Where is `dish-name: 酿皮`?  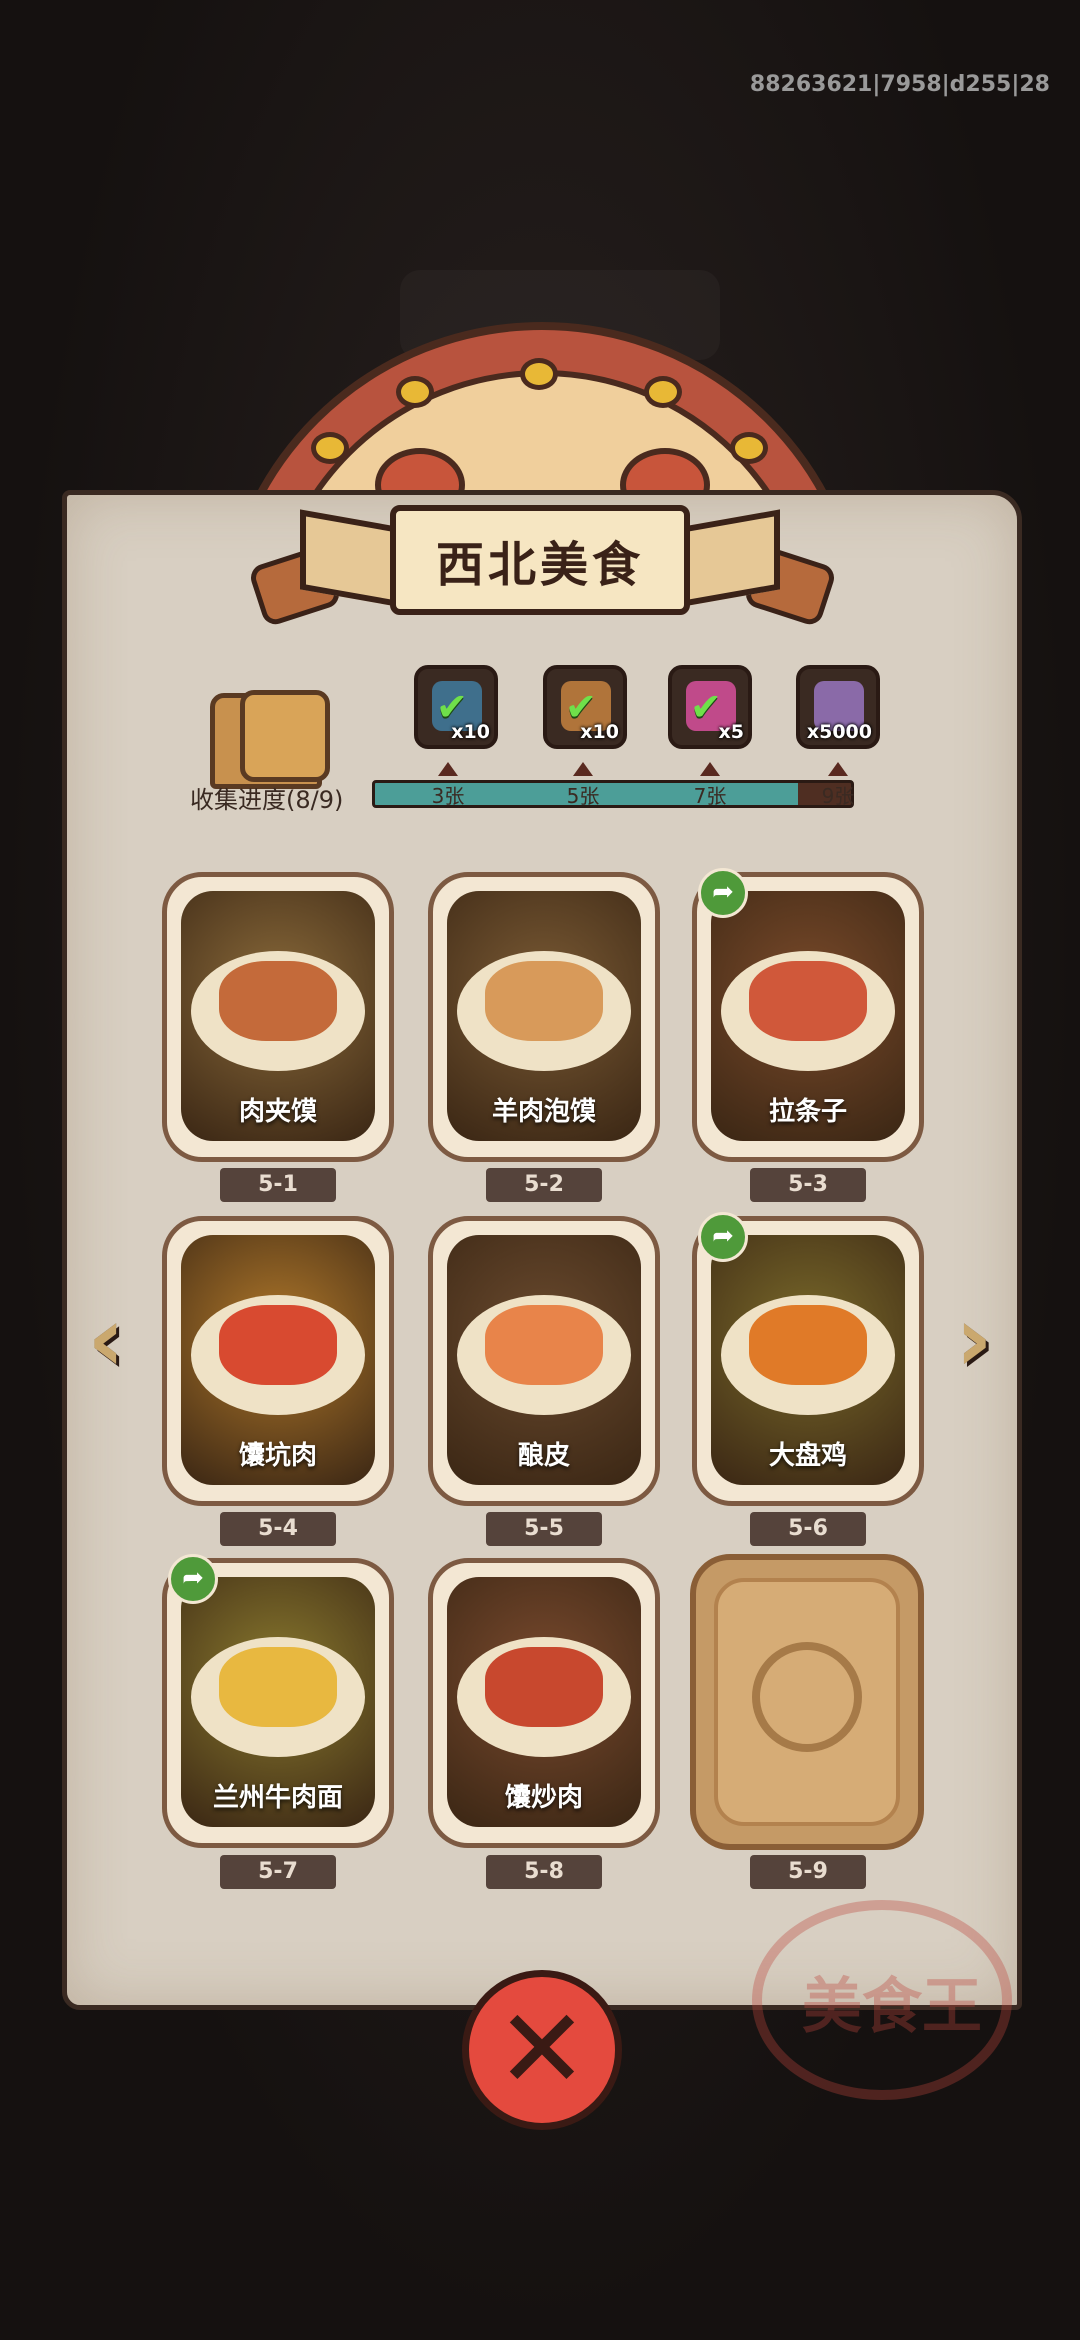
dish-name: 酿皮 is located at coordinates (543, 1456).